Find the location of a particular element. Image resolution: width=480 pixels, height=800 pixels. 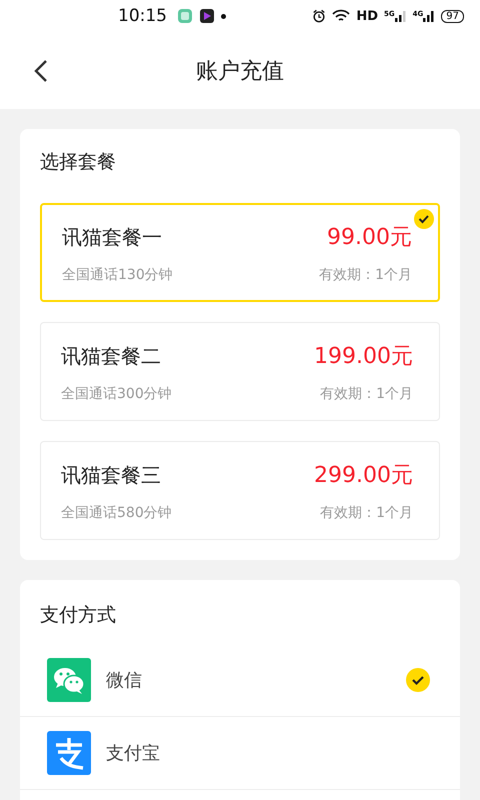

status-time: 10:15 is located at coordinates (142, 16).